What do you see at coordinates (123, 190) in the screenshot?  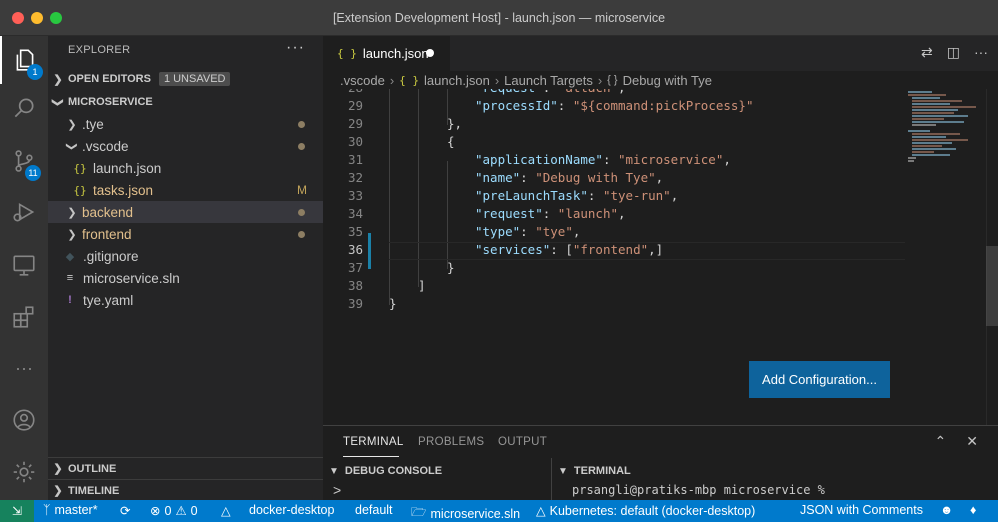 I see `tree-item-label: tasks.json` at bounding box center [123, 190].